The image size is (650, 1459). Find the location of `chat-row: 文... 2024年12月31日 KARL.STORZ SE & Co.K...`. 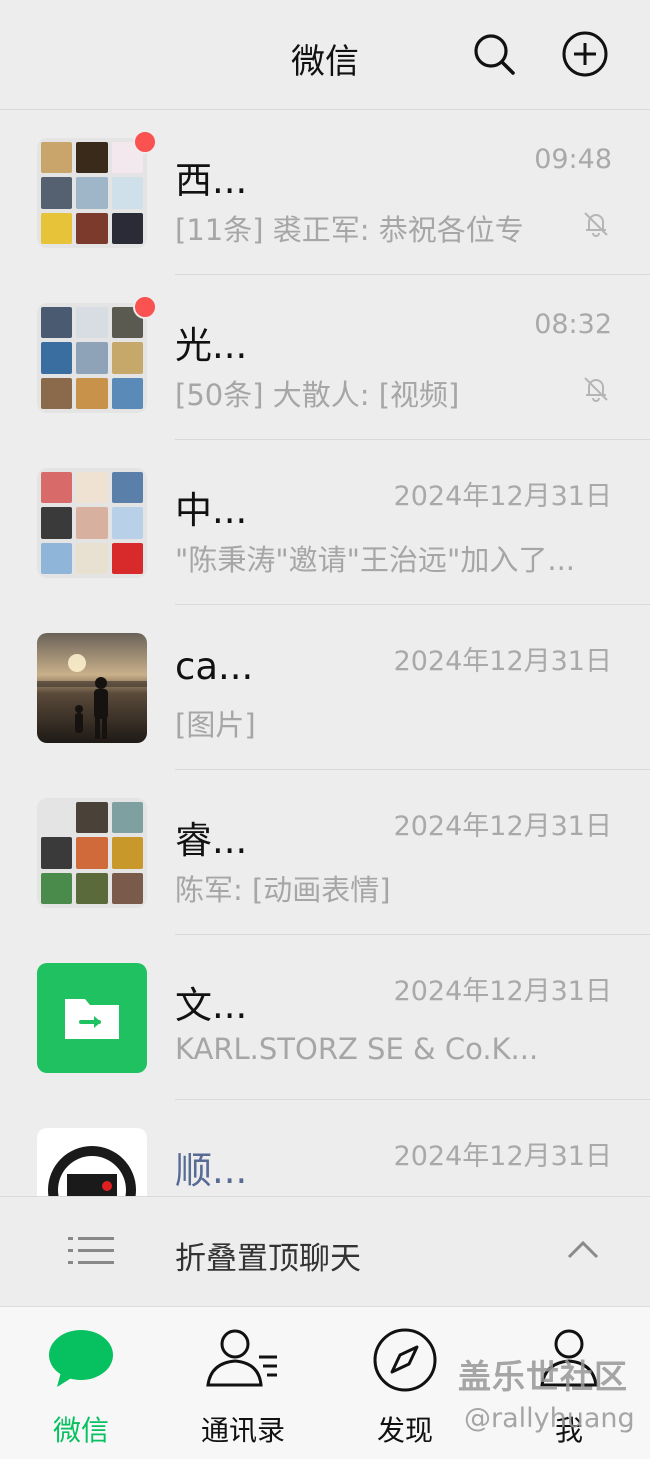

chat-row: 文... 2024年12月31日 KARL.STORZ SE & Co.K... is located at coordinates (325, 1017).